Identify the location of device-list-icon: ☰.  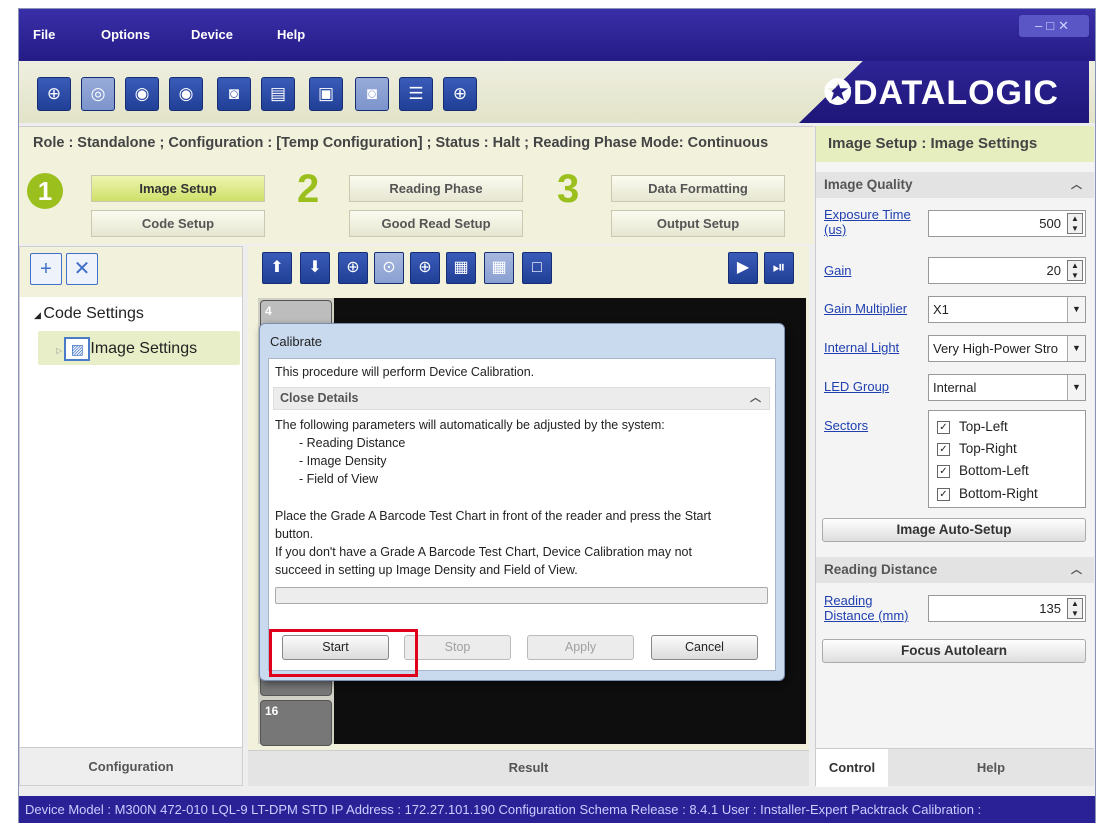
(416, 94).